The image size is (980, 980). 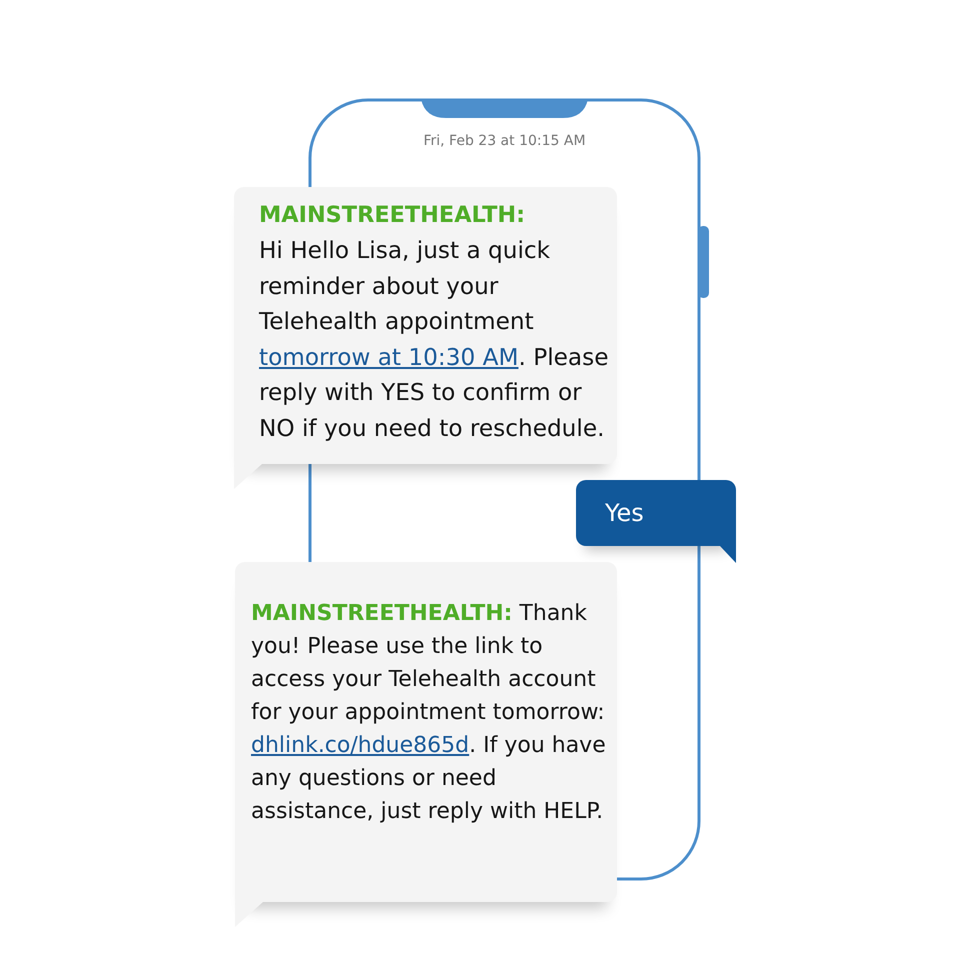 I want to click on timestamp: Fri, Feb 23 at 10:15 AM, so click(x=504, y=141).